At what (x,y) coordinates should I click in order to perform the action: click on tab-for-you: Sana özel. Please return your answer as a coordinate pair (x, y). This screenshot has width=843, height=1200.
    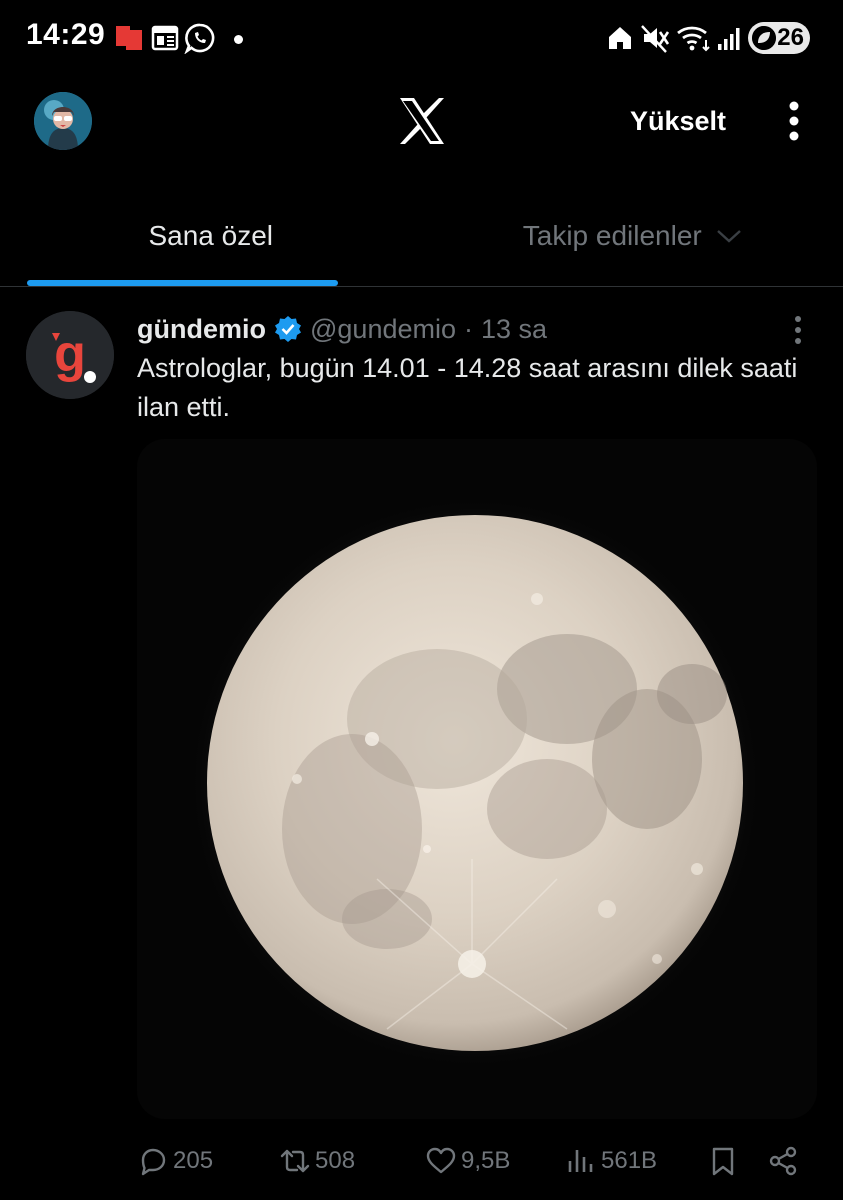
    Looking at the image, I should click on (211, 236).